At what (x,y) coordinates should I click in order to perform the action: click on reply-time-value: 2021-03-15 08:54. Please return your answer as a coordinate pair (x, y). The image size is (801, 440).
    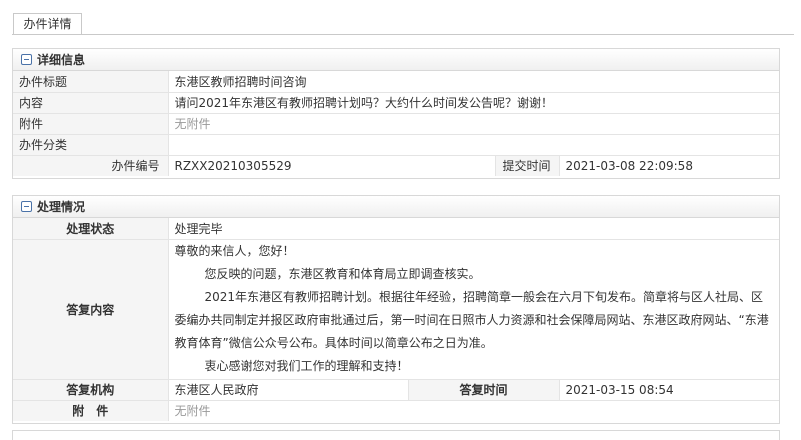
    Looking at the image, I should click on (669, 389).